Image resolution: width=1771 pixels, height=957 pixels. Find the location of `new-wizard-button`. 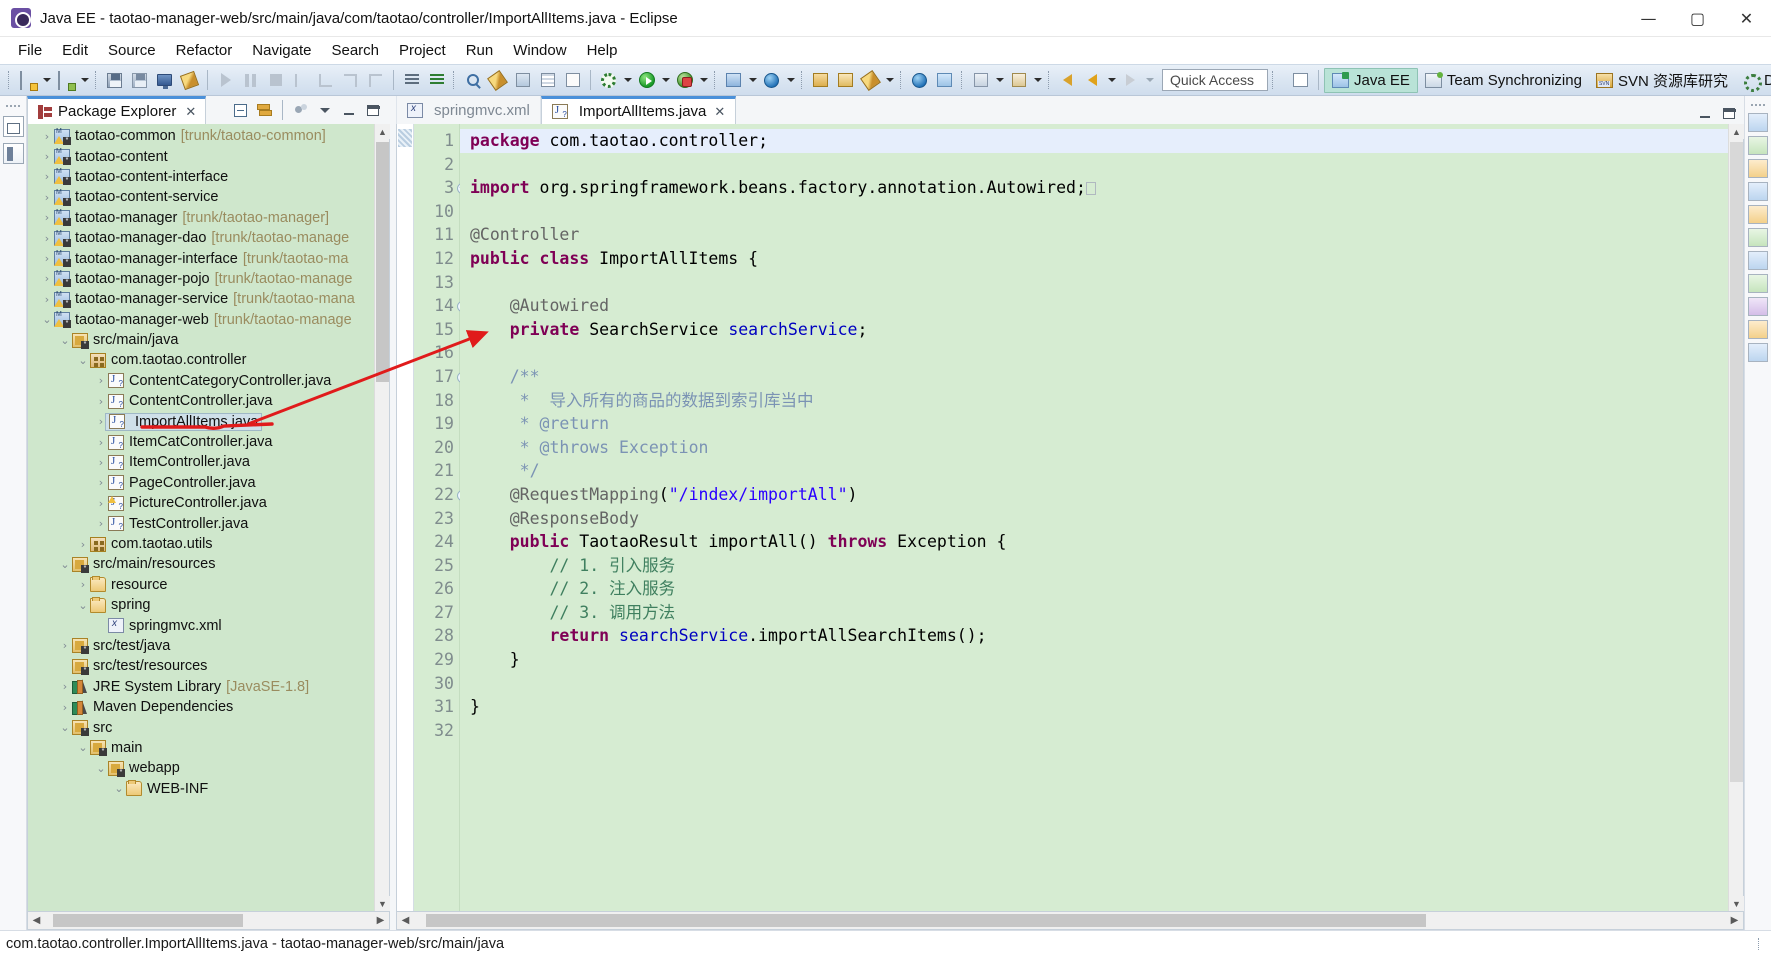

new-wizard-button is located at coordinates (27, 80).